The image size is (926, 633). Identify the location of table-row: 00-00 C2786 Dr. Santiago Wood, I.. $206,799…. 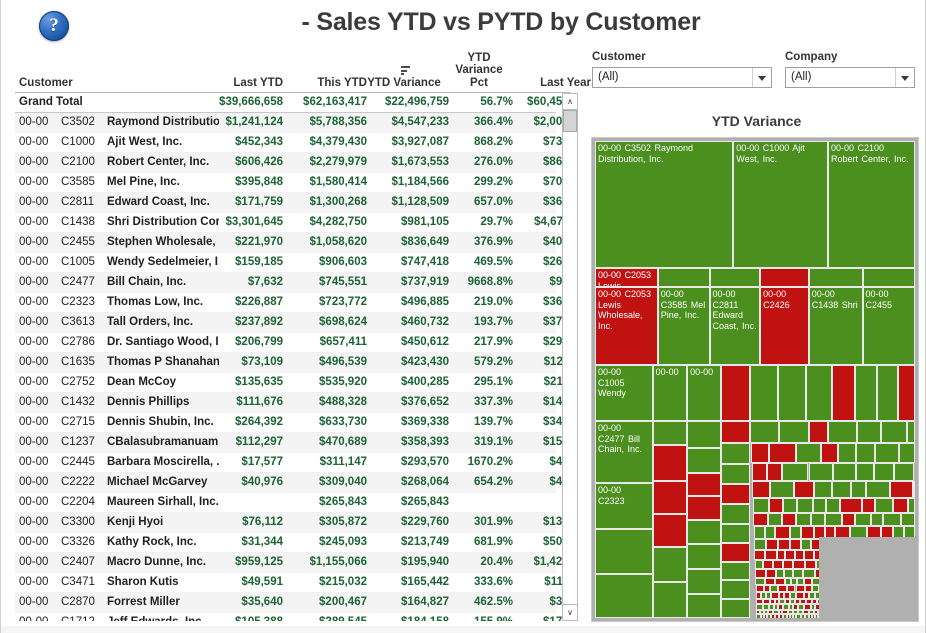
(293, 343).